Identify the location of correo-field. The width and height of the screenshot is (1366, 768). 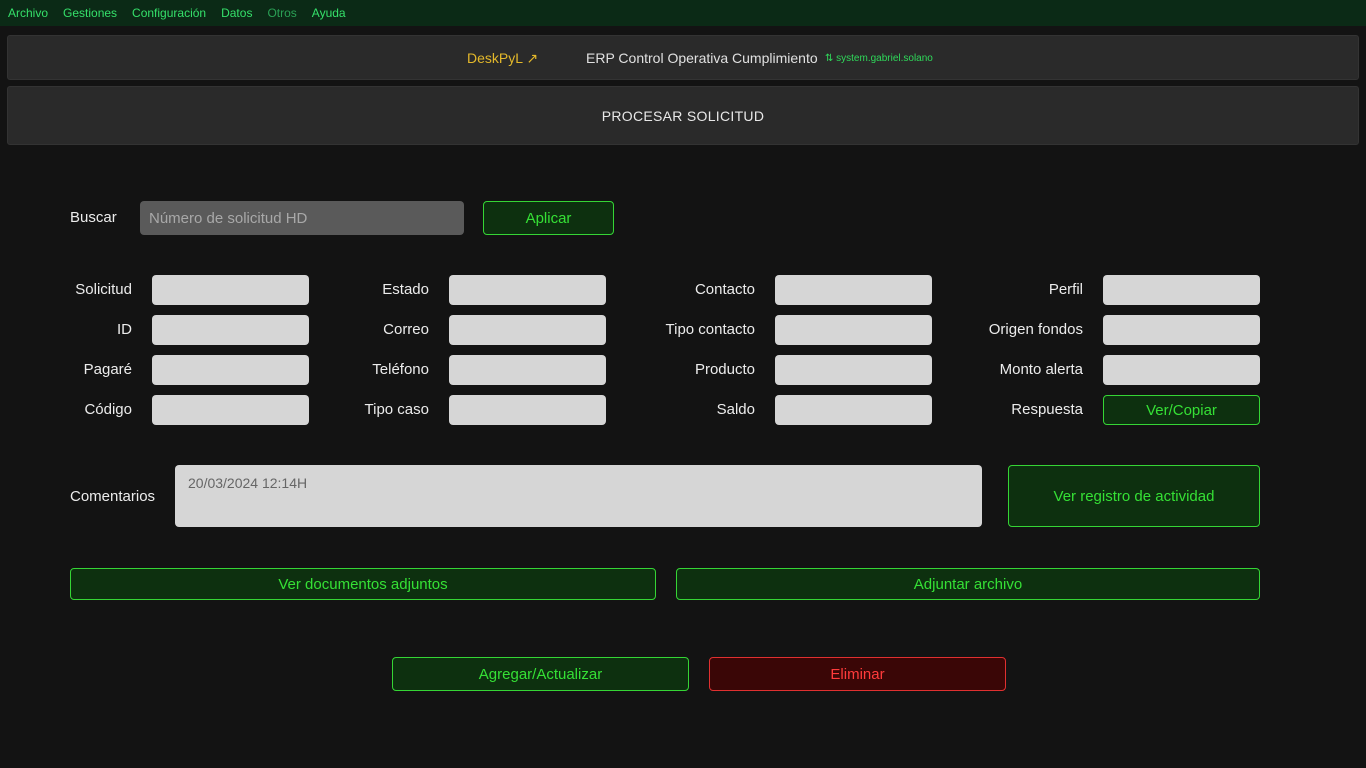
(527, 330).